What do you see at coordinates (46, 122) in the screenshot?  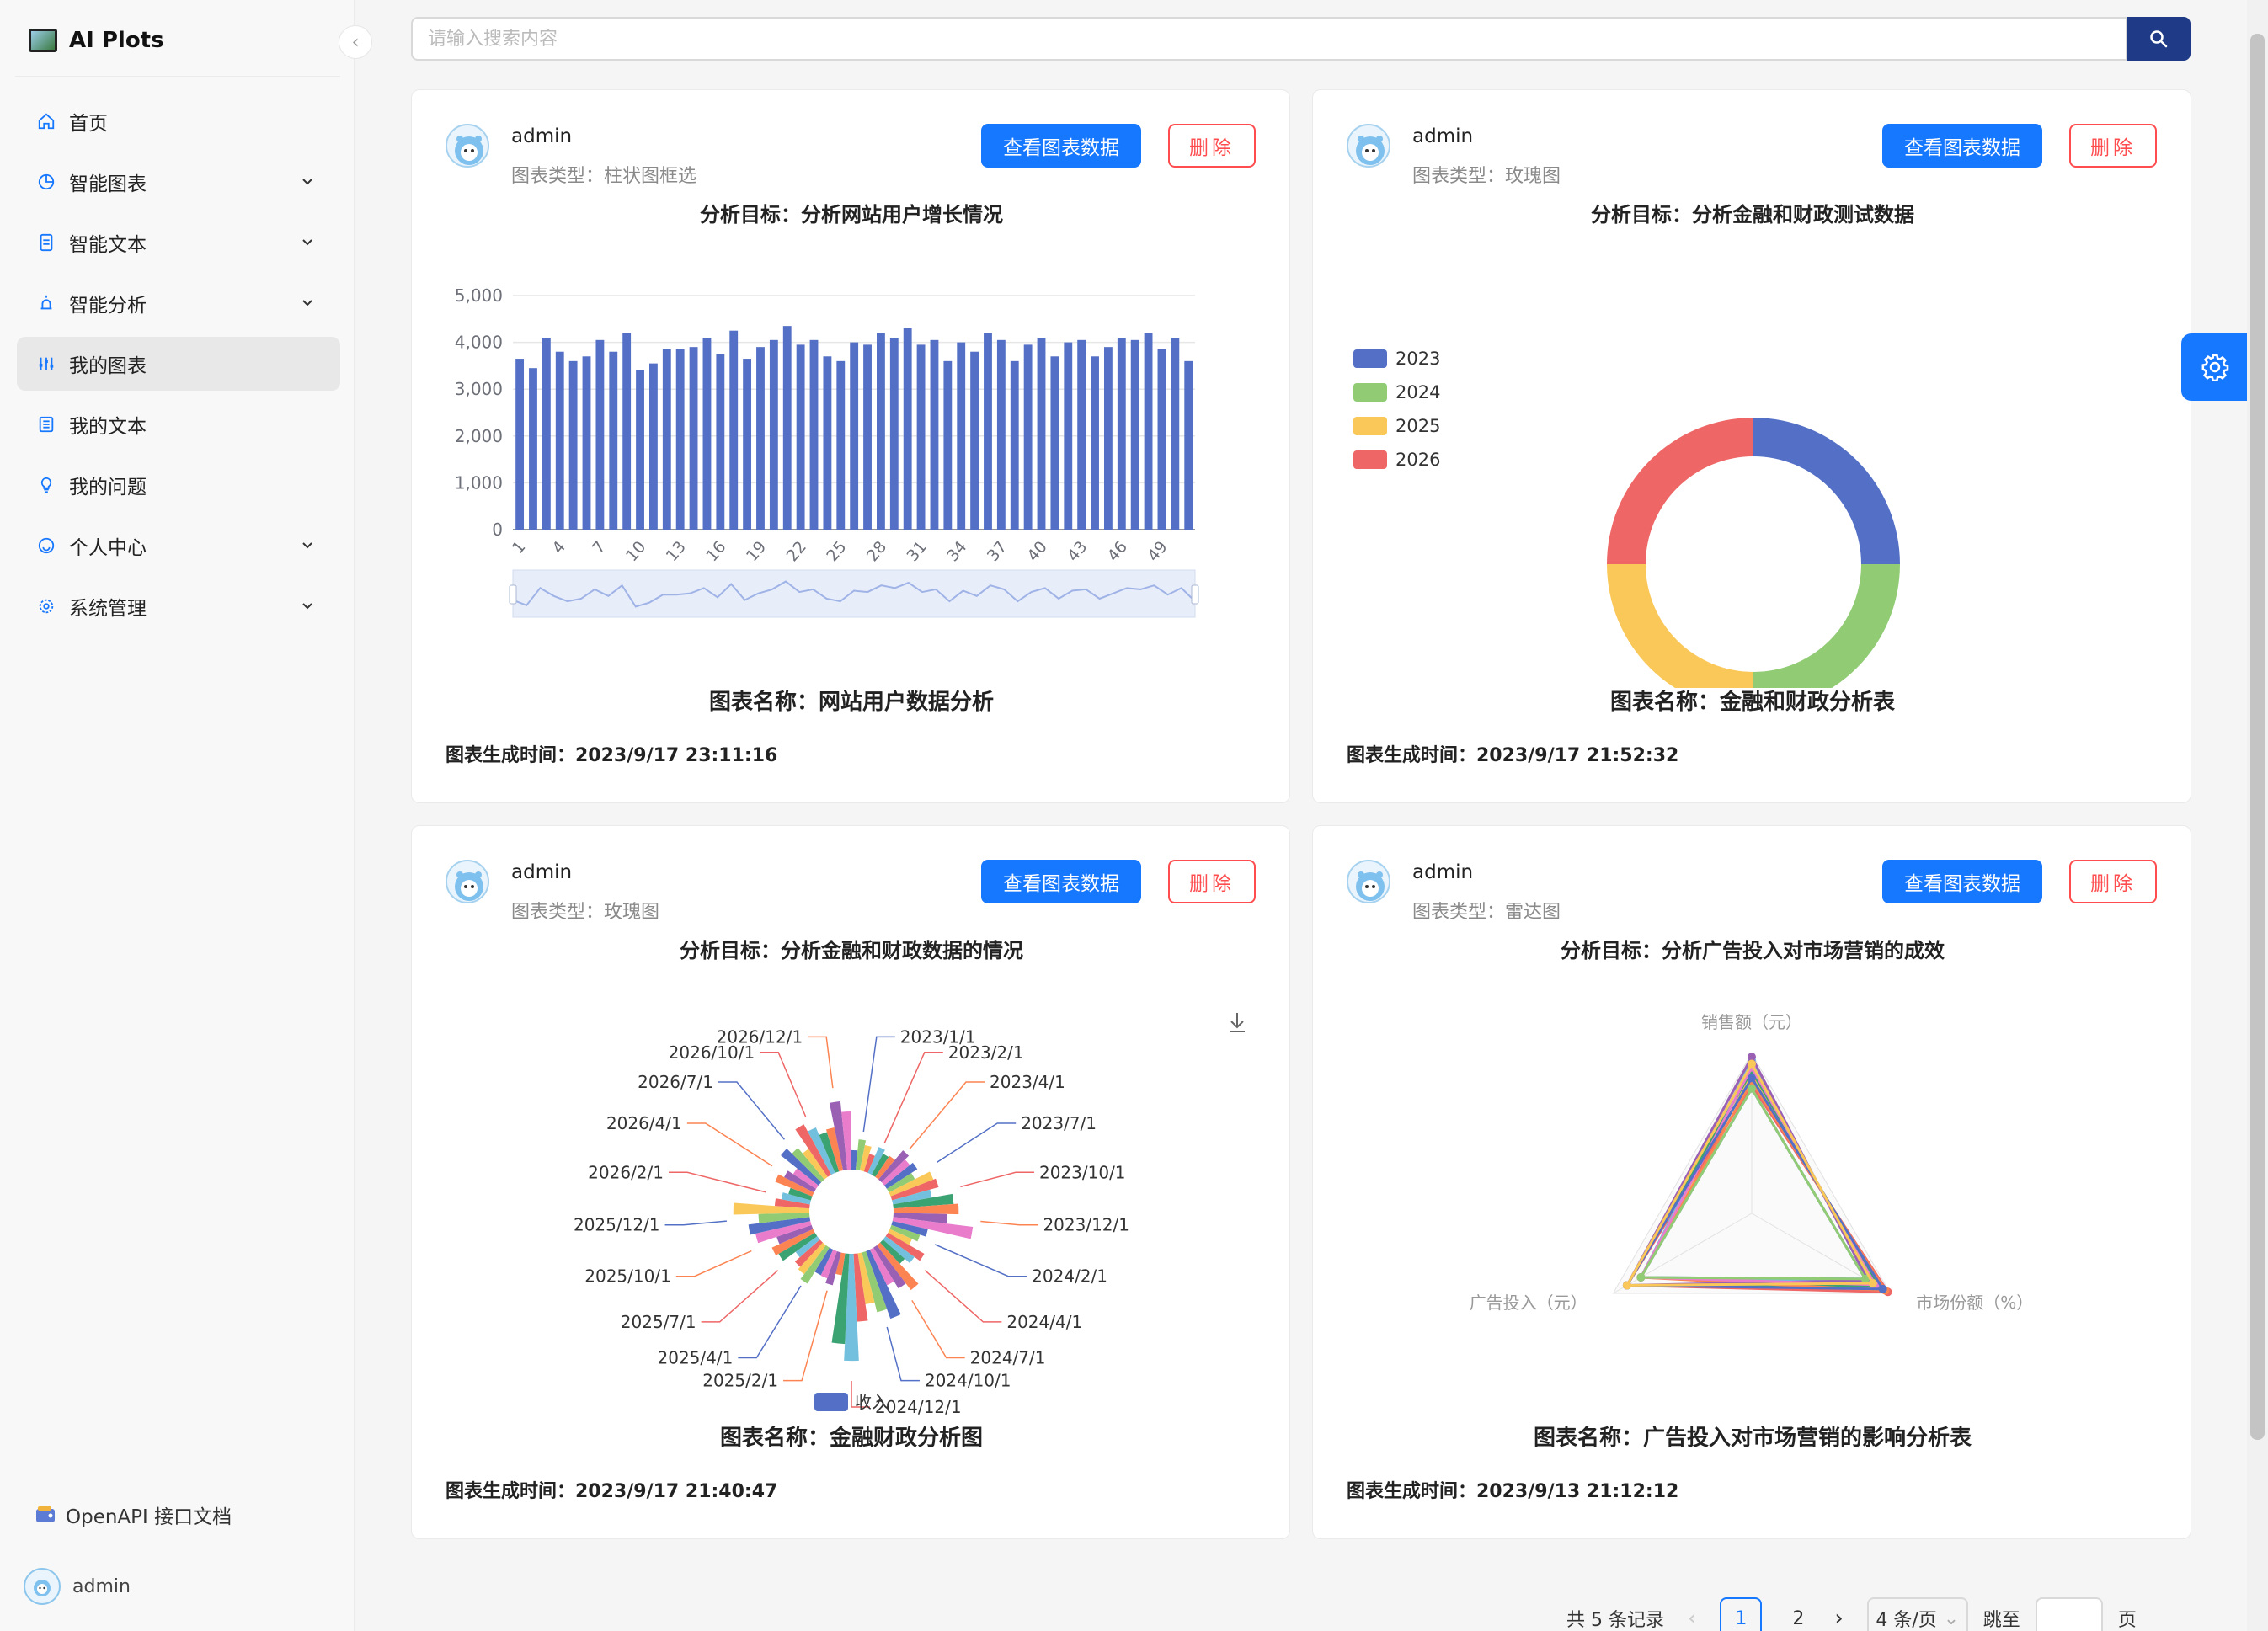 I see `home-icon` at bounding box center [46, 122].